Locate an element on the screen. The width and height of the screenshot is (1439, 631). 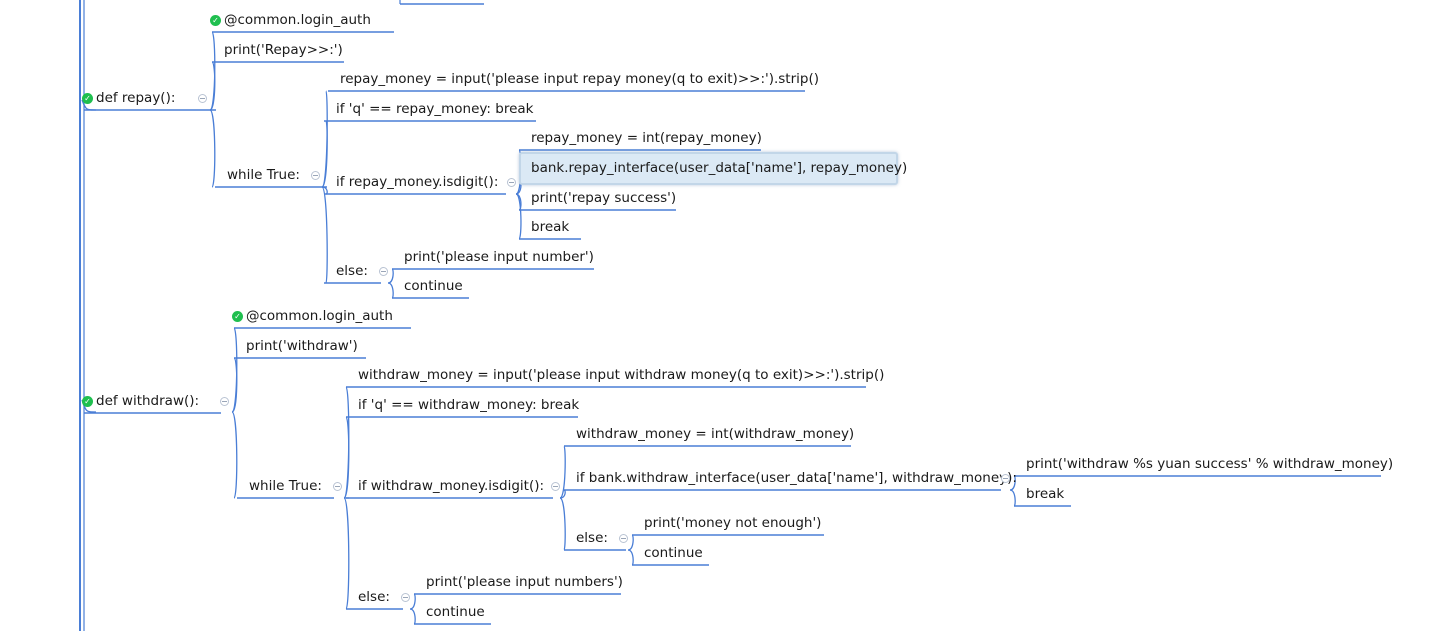
node-label: if repay_money.isdigit(): is located at coordinates (417, 182).